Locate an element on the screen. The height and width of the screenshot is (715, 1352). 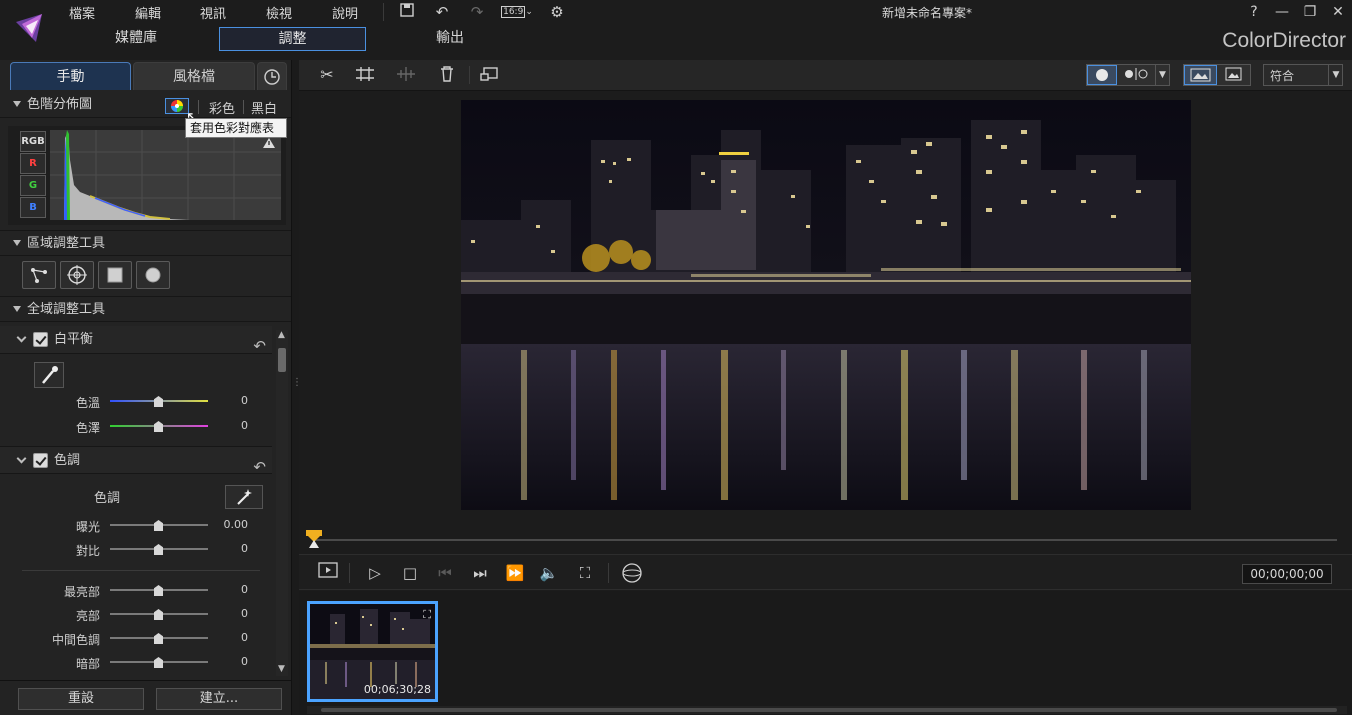
tone-sublabel: 色調 is located at coordinates (107, 498).